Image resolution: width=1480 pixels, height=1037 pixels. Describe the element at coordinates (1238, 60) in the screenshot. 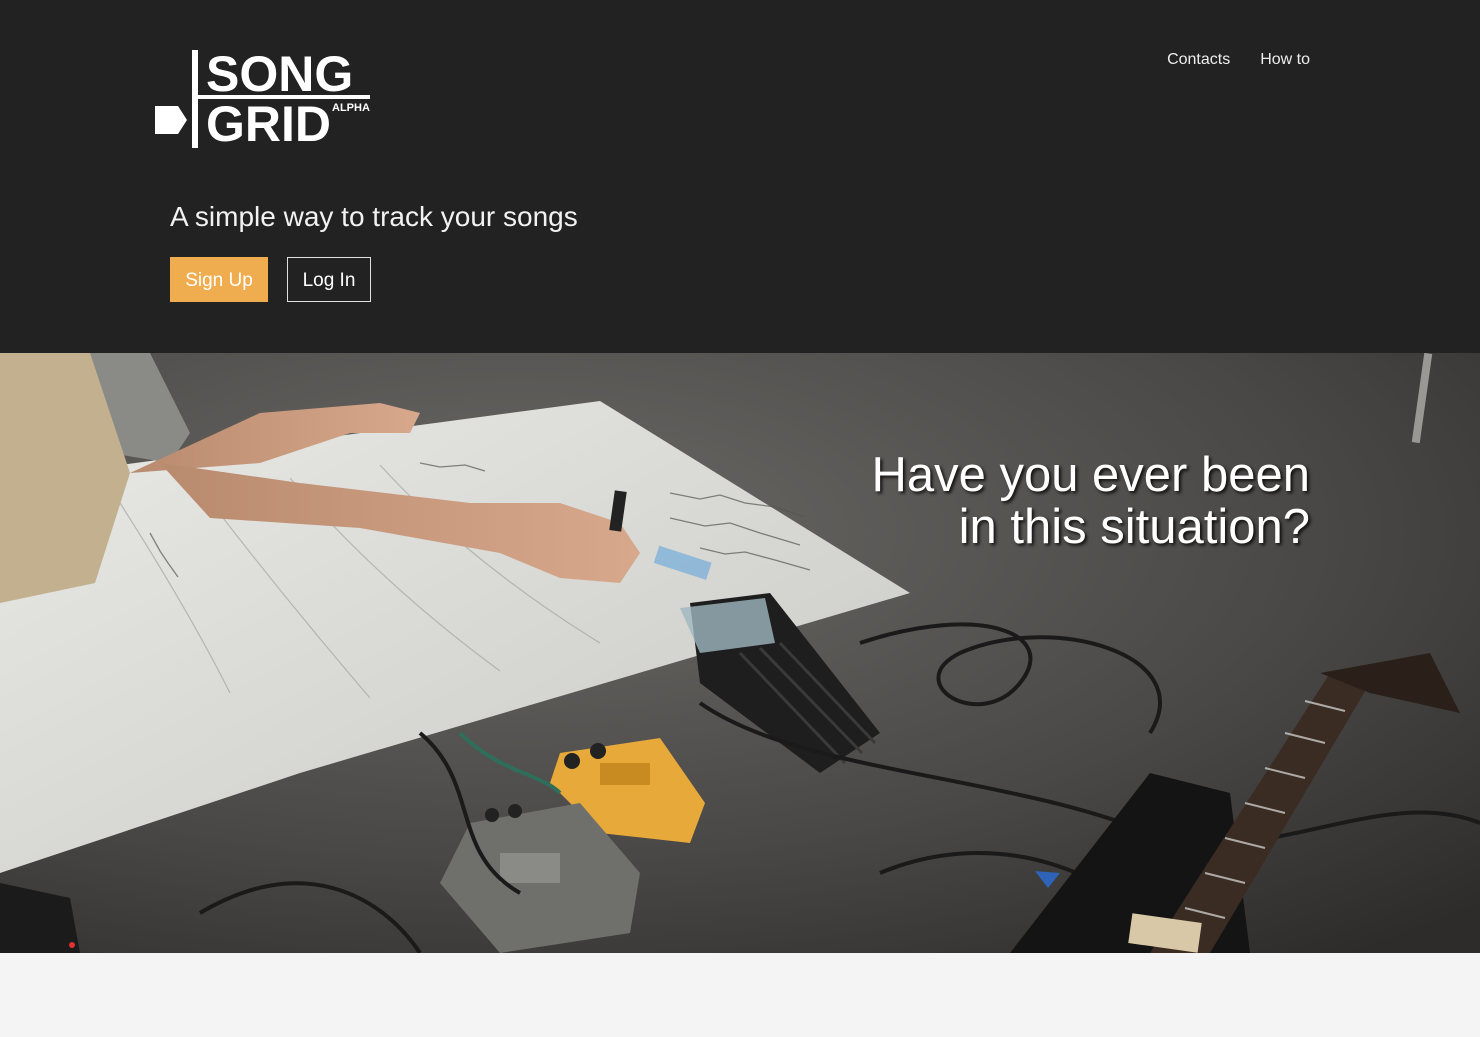

I see `top-nav: Contacts How to` at that location.